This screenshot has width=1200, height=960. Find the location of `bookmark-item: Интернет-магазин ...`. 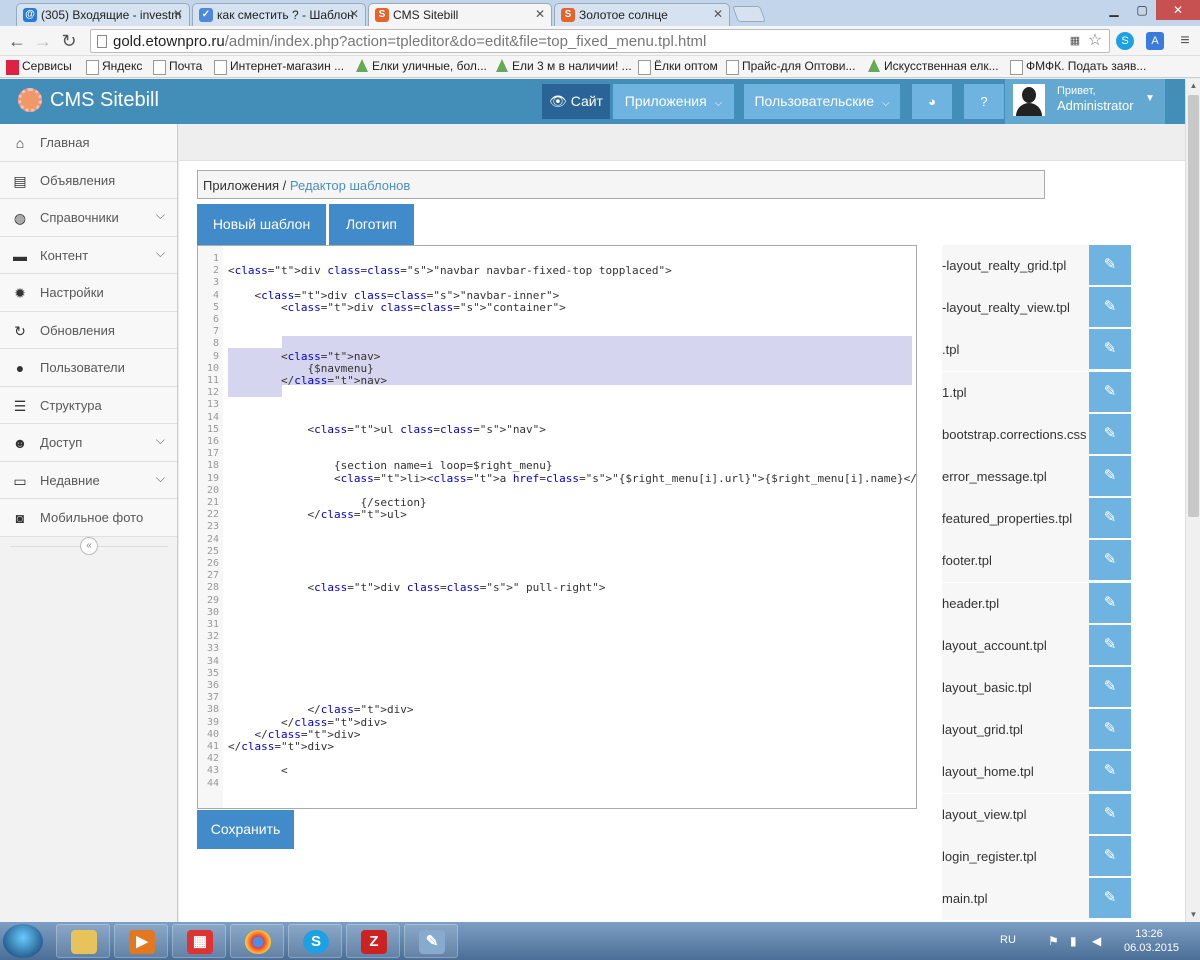

bookmark-item: Интернет-магазин ... is located at coordinates (279, 67).